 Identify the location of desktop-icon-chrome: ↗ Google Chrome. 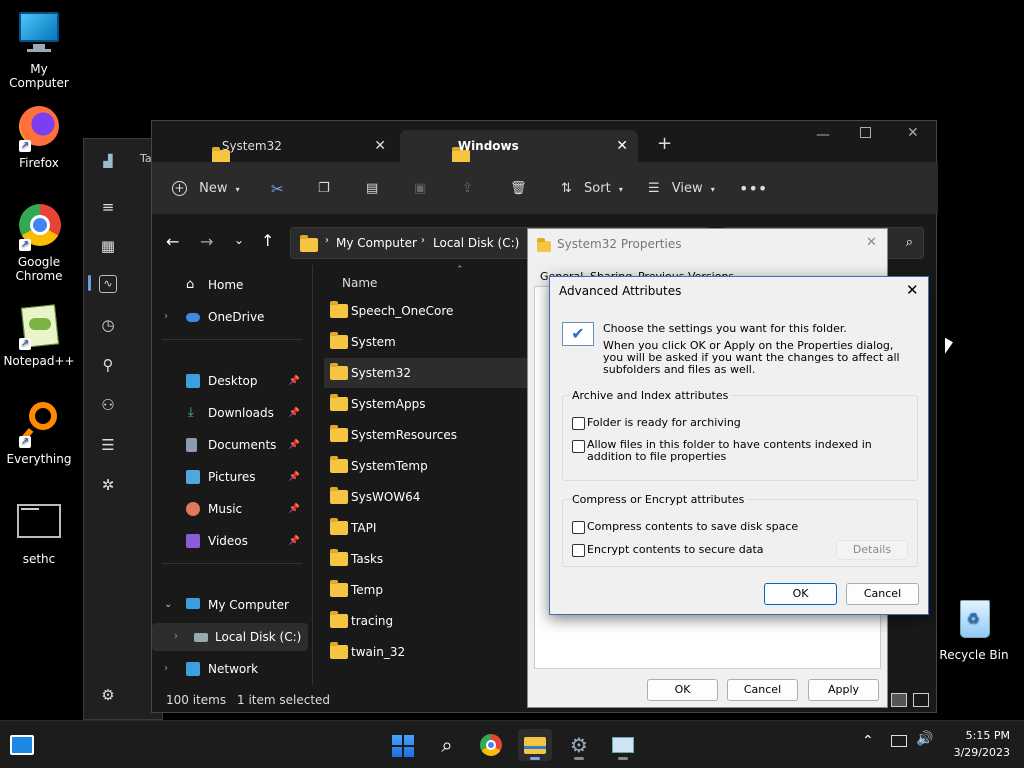
(39, 243).